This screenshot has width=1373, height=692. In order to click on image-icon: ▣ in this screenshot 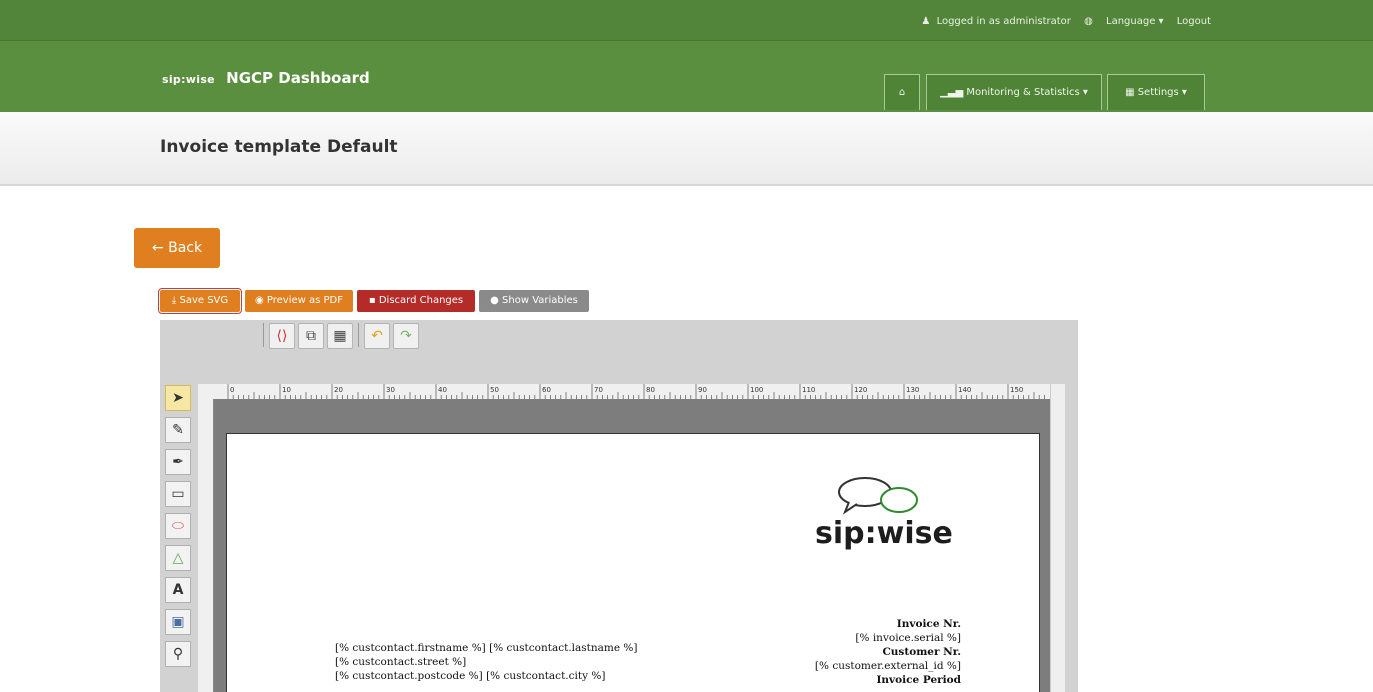, I will do `click(178, 622)`.